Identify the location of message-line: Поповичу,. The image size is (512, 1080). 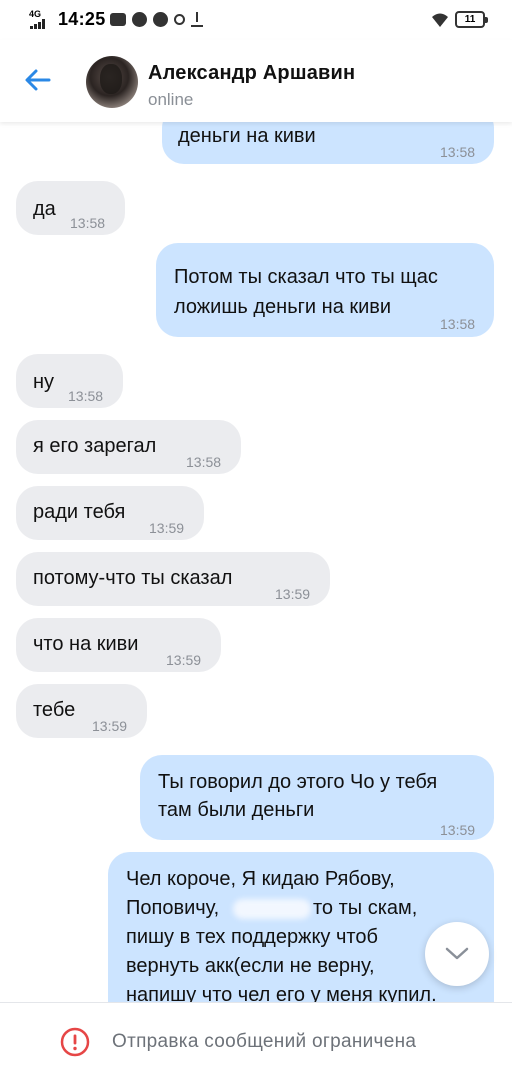
(173, 908).